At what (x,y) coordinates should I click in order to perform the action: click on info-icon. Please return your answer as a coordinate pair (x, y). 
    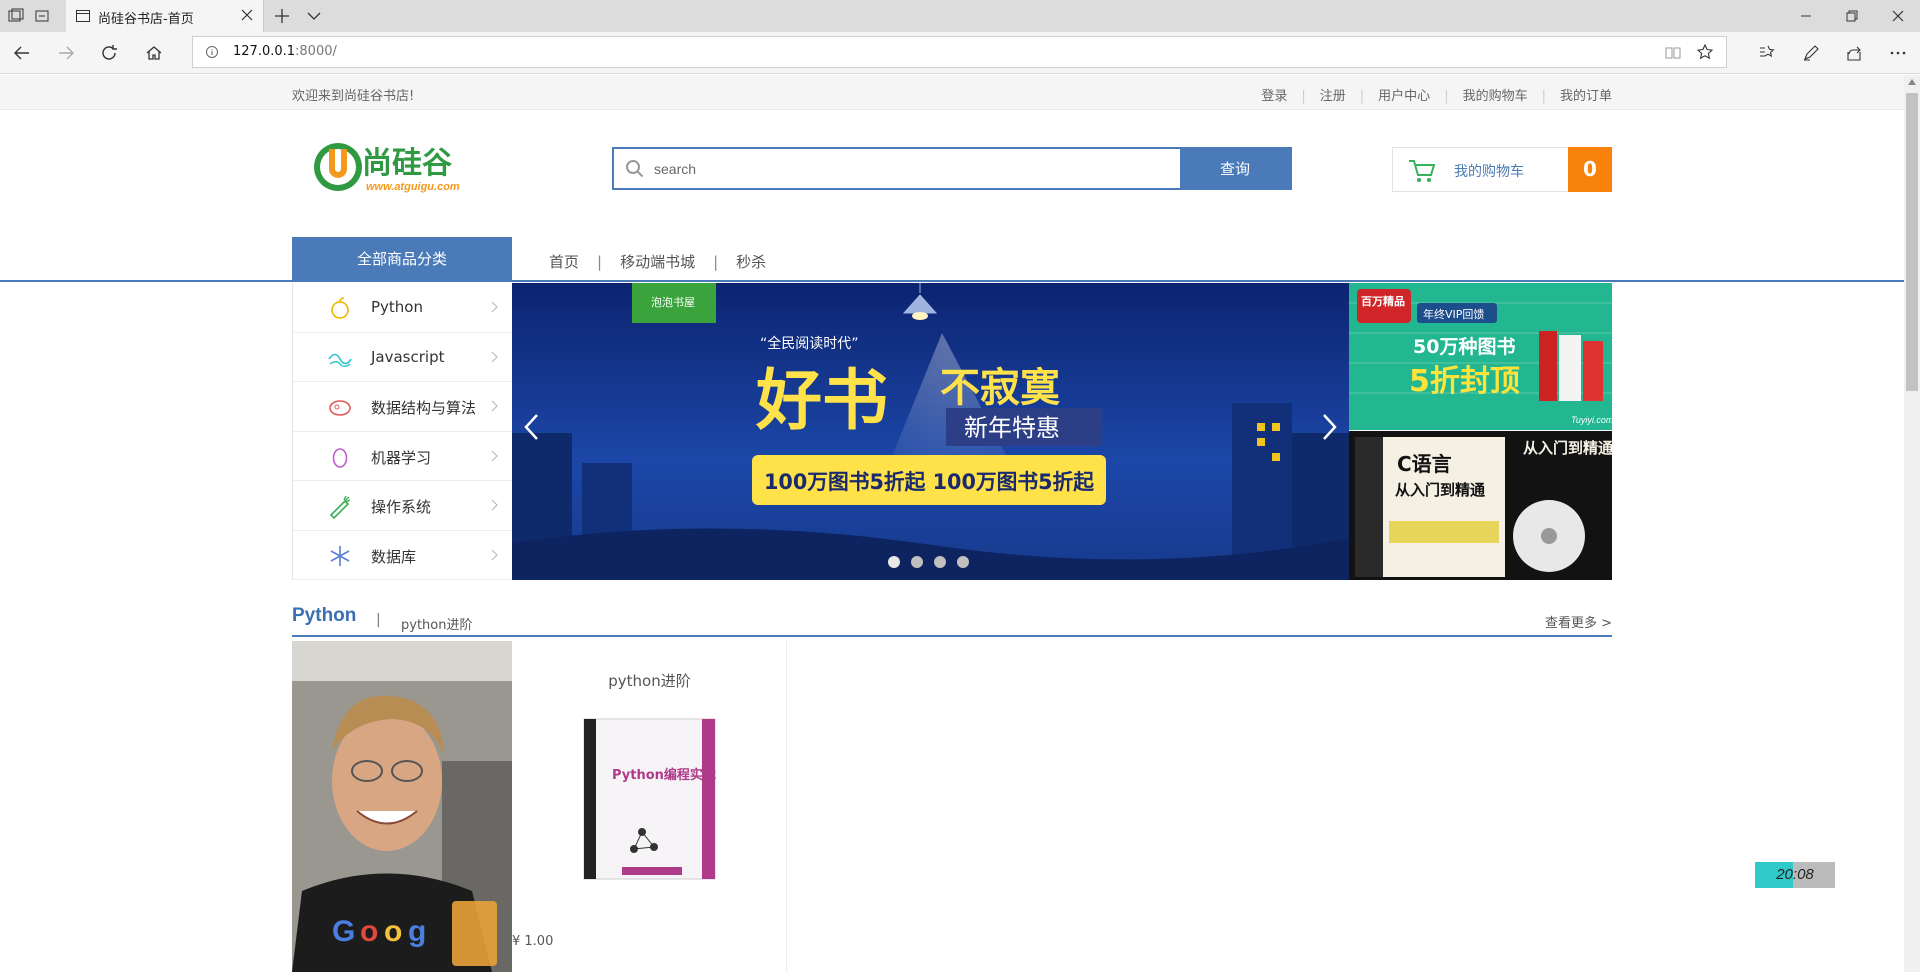
    Looking at the image, I should click on (212, 52).